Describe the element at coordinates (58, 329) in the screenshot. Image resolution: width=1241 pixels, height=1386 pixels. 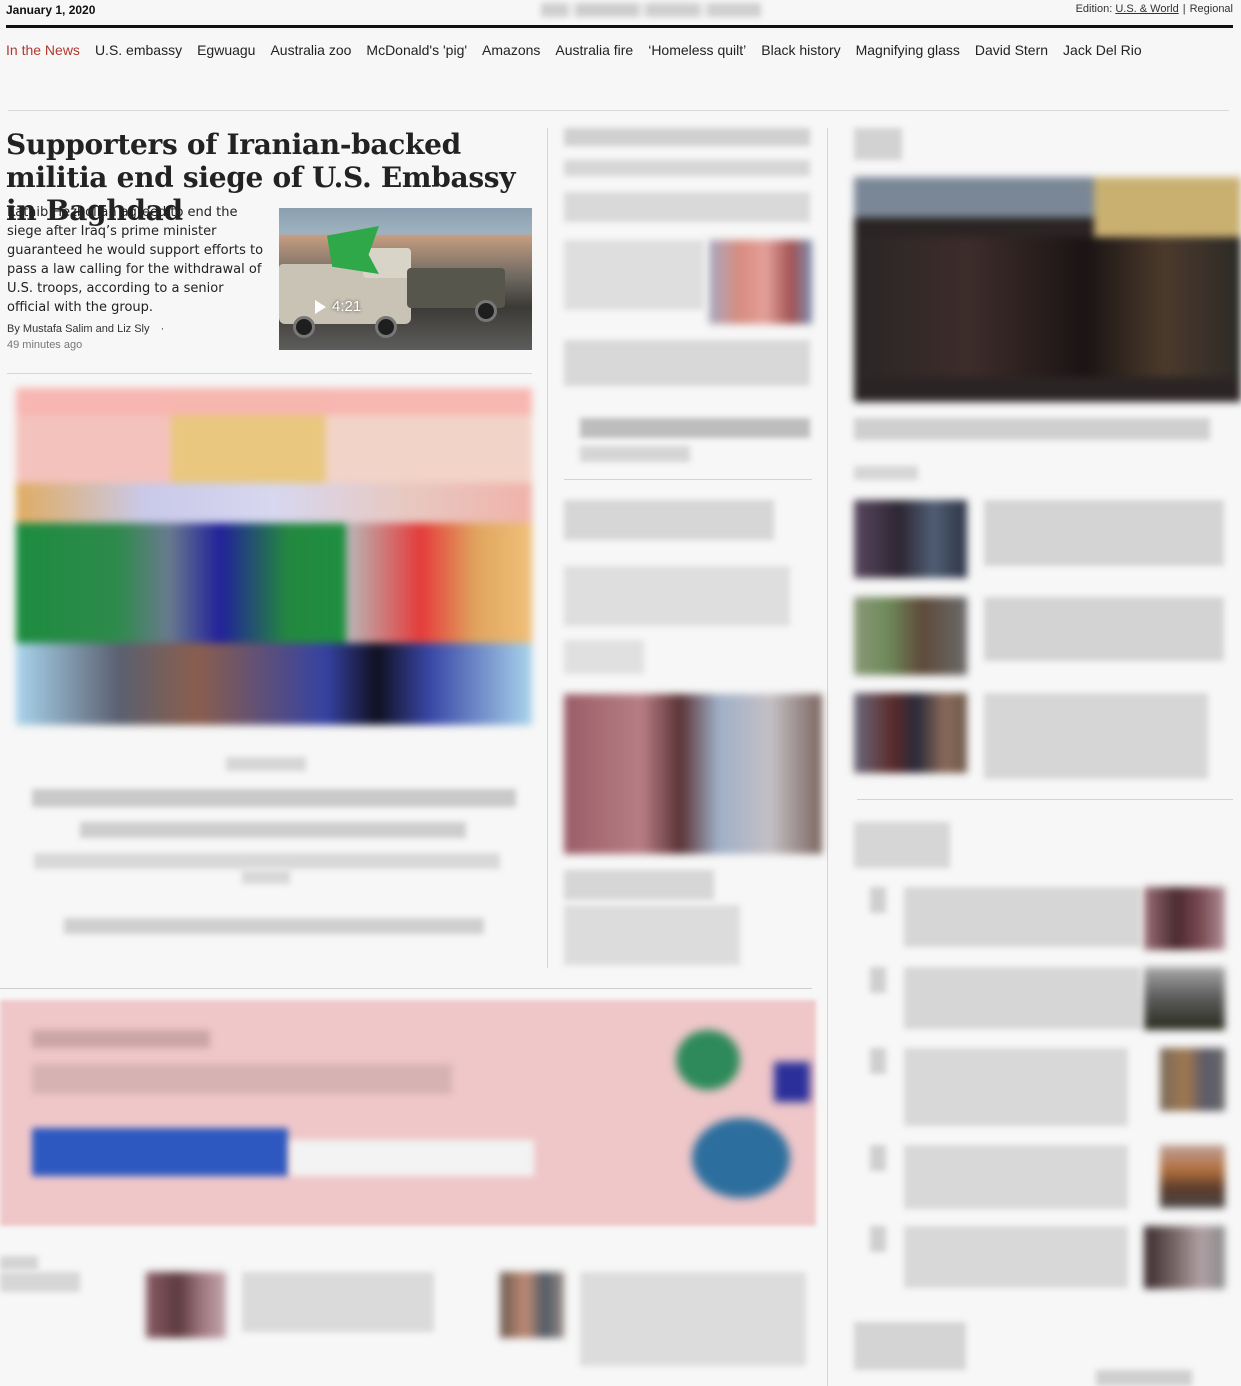
I see `author-link-1: Mustafa Salim` at that location.